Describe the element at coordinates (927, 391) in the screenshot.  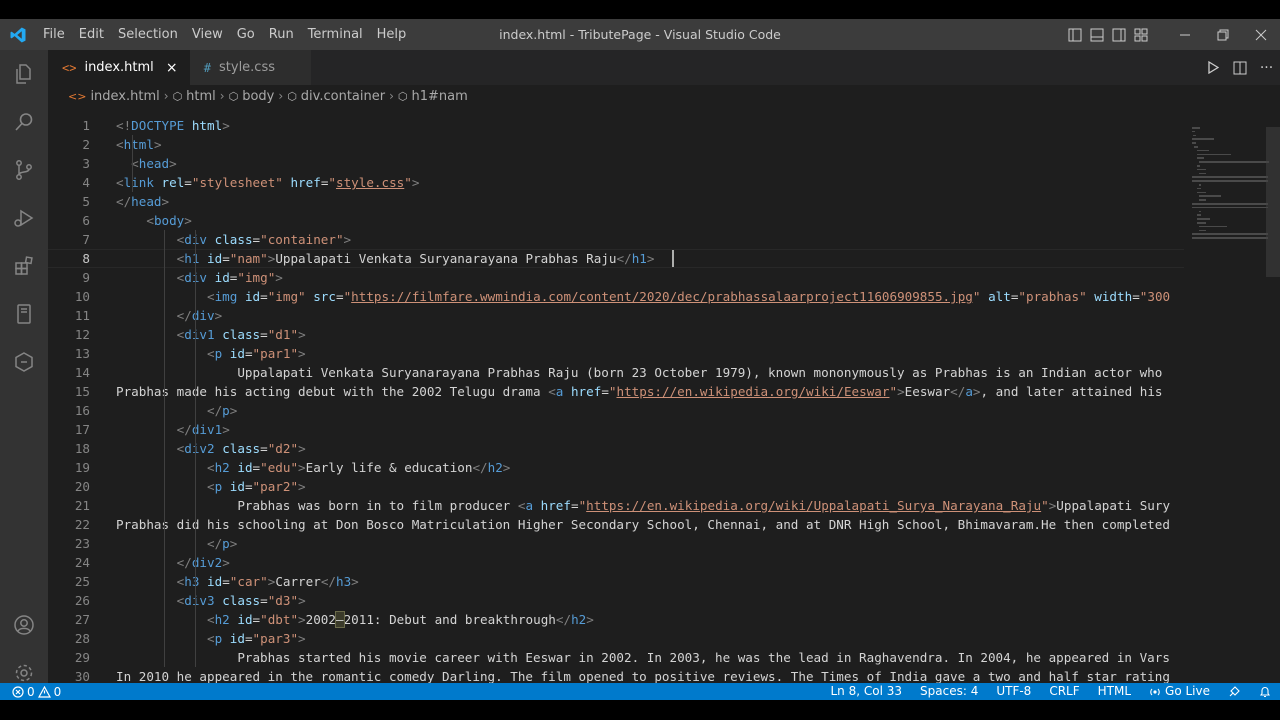
I see `code-token: Eeswar` at that location.